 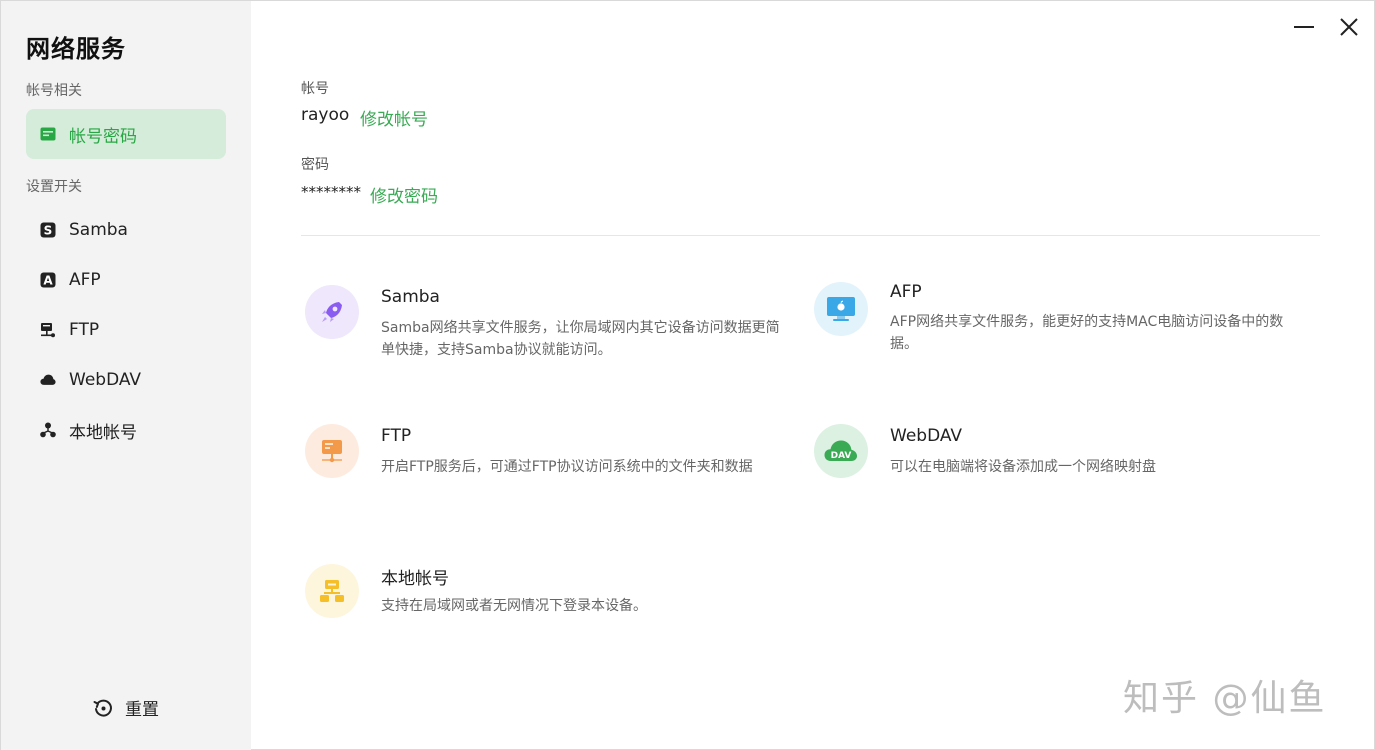 I want to click on sidebar-item-label: 帐号密码, so click(x=103, y=136).